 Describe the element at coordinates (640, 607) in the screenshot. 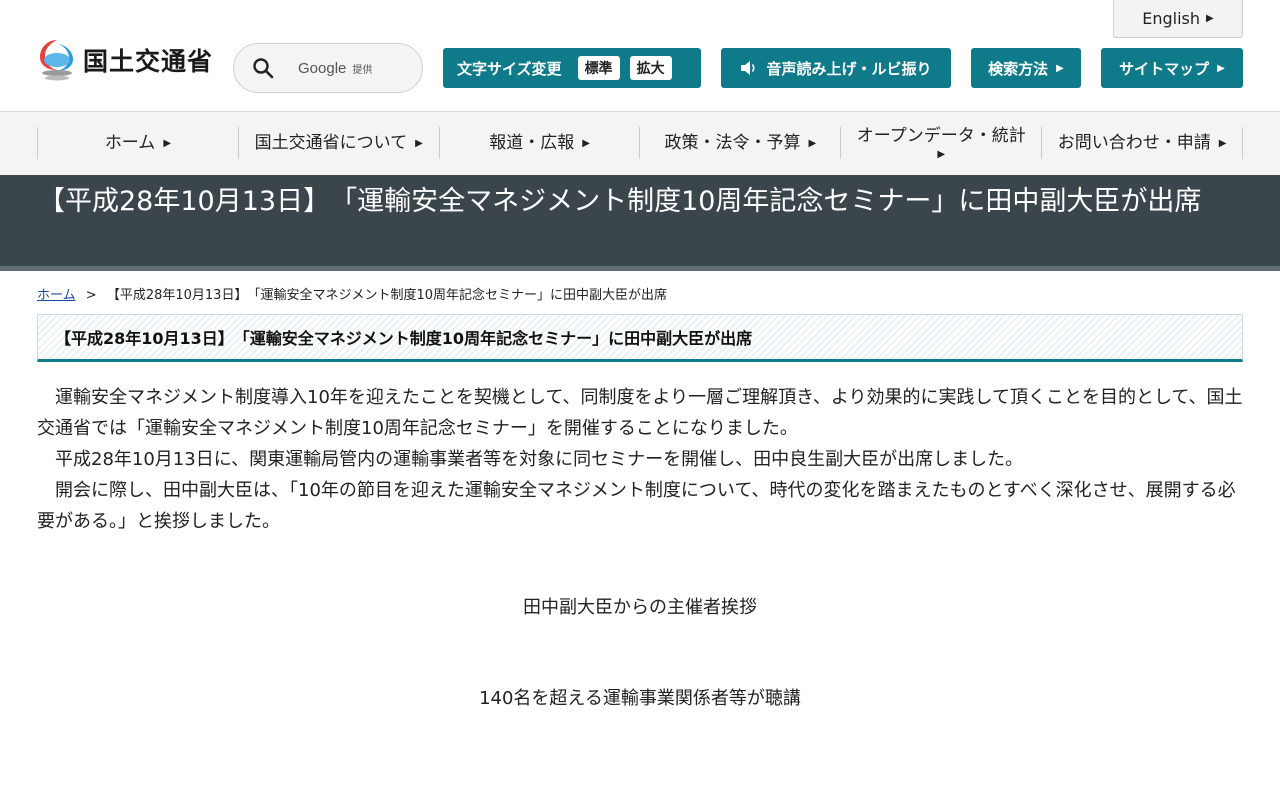

I see `photo-caption: 田中副大臣からの主催者挨拶` at that location.